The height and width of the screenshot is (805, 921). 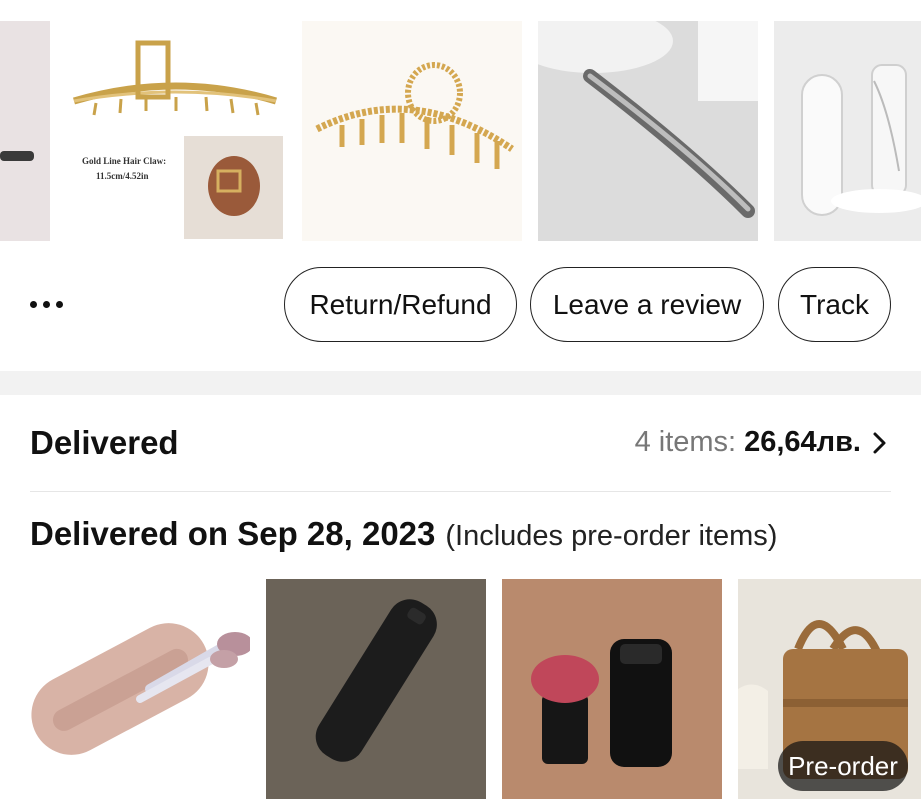 What do you see at coordinates (140, 689) in the screenshot?
I see `product-thumbnail-pink-silicone-brush-case` at bounding box center [140, 689].